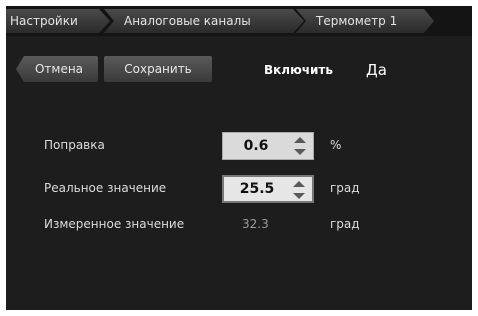 This screenshot has height=316, width=478. I want to click on correction-label: Поправка, so click(74, 145).